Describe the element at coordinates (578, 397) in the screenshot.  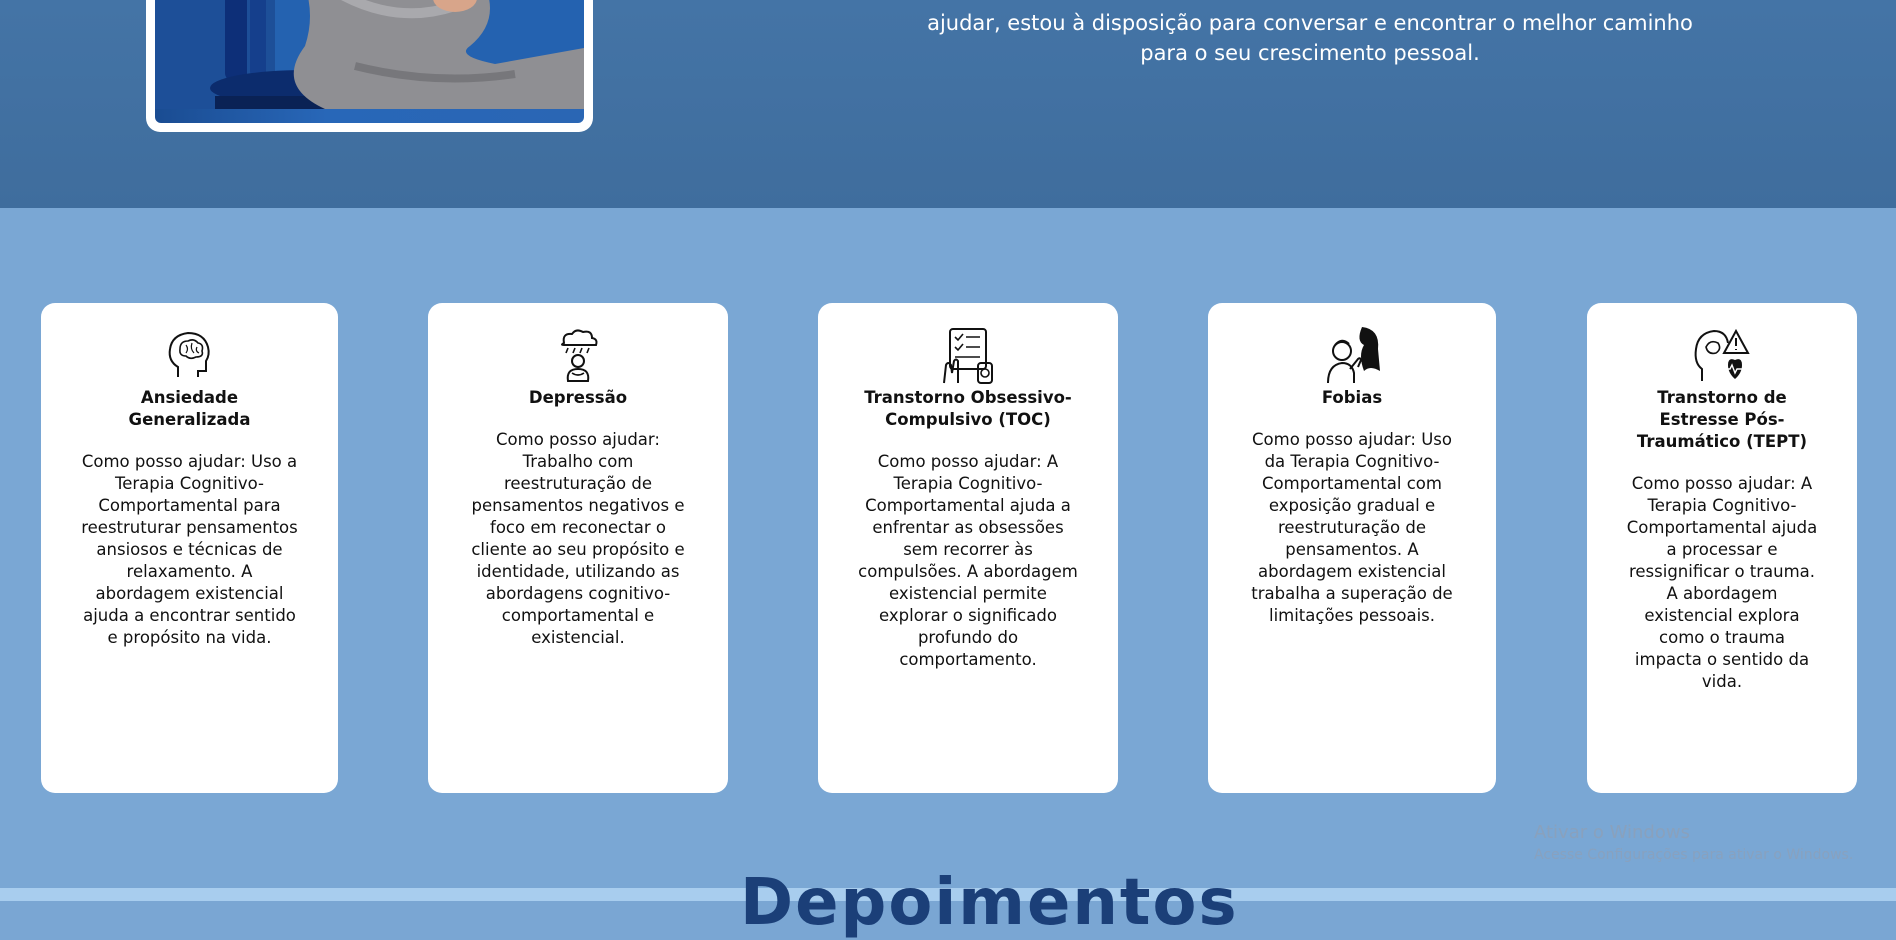
I see `card-title: Depressão` at that location.